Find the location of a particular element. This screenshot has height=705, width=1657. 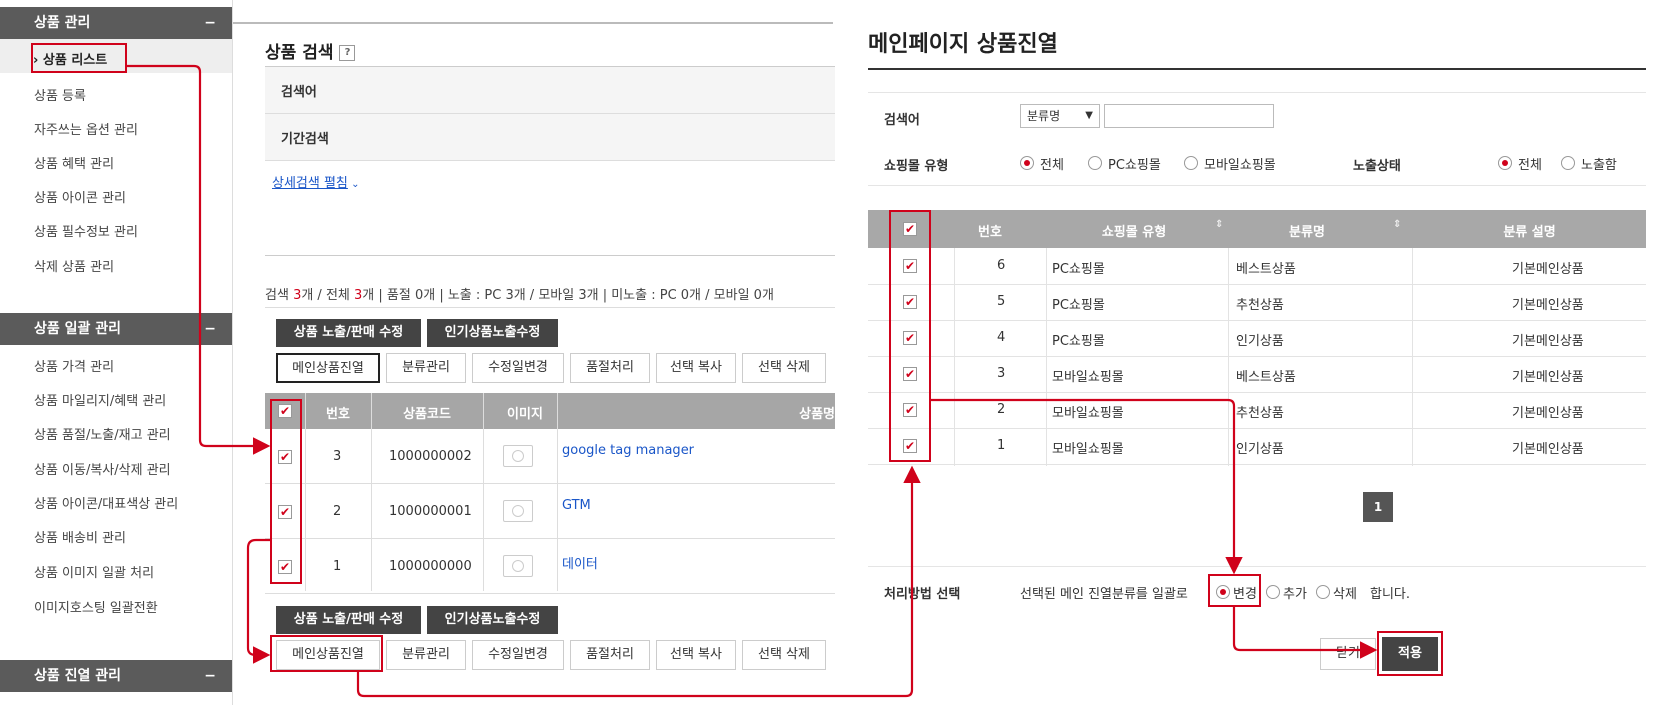

arrow-button-to-dialog is located at coordinates (638, 581).